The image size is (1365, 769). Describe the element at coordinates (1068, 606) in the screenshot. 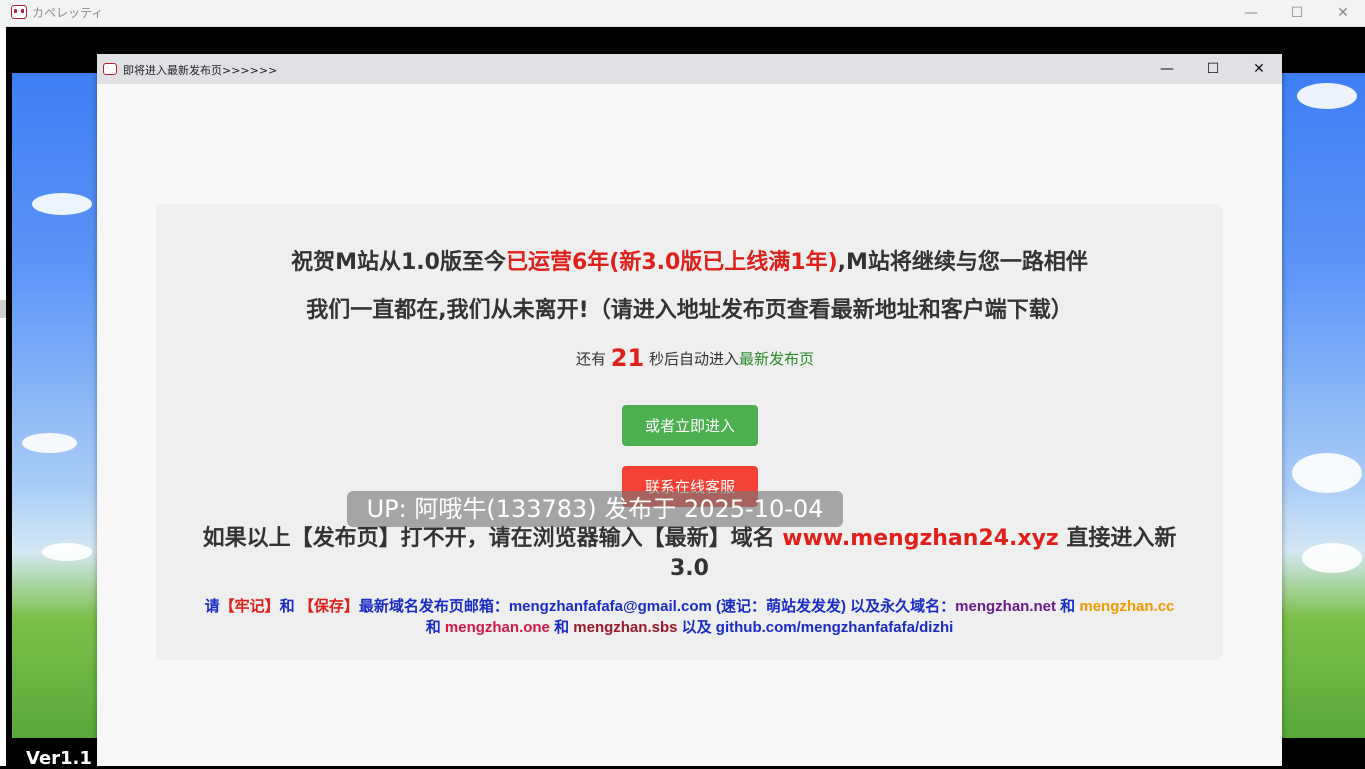

I see `domains-p7: 和` at that location.